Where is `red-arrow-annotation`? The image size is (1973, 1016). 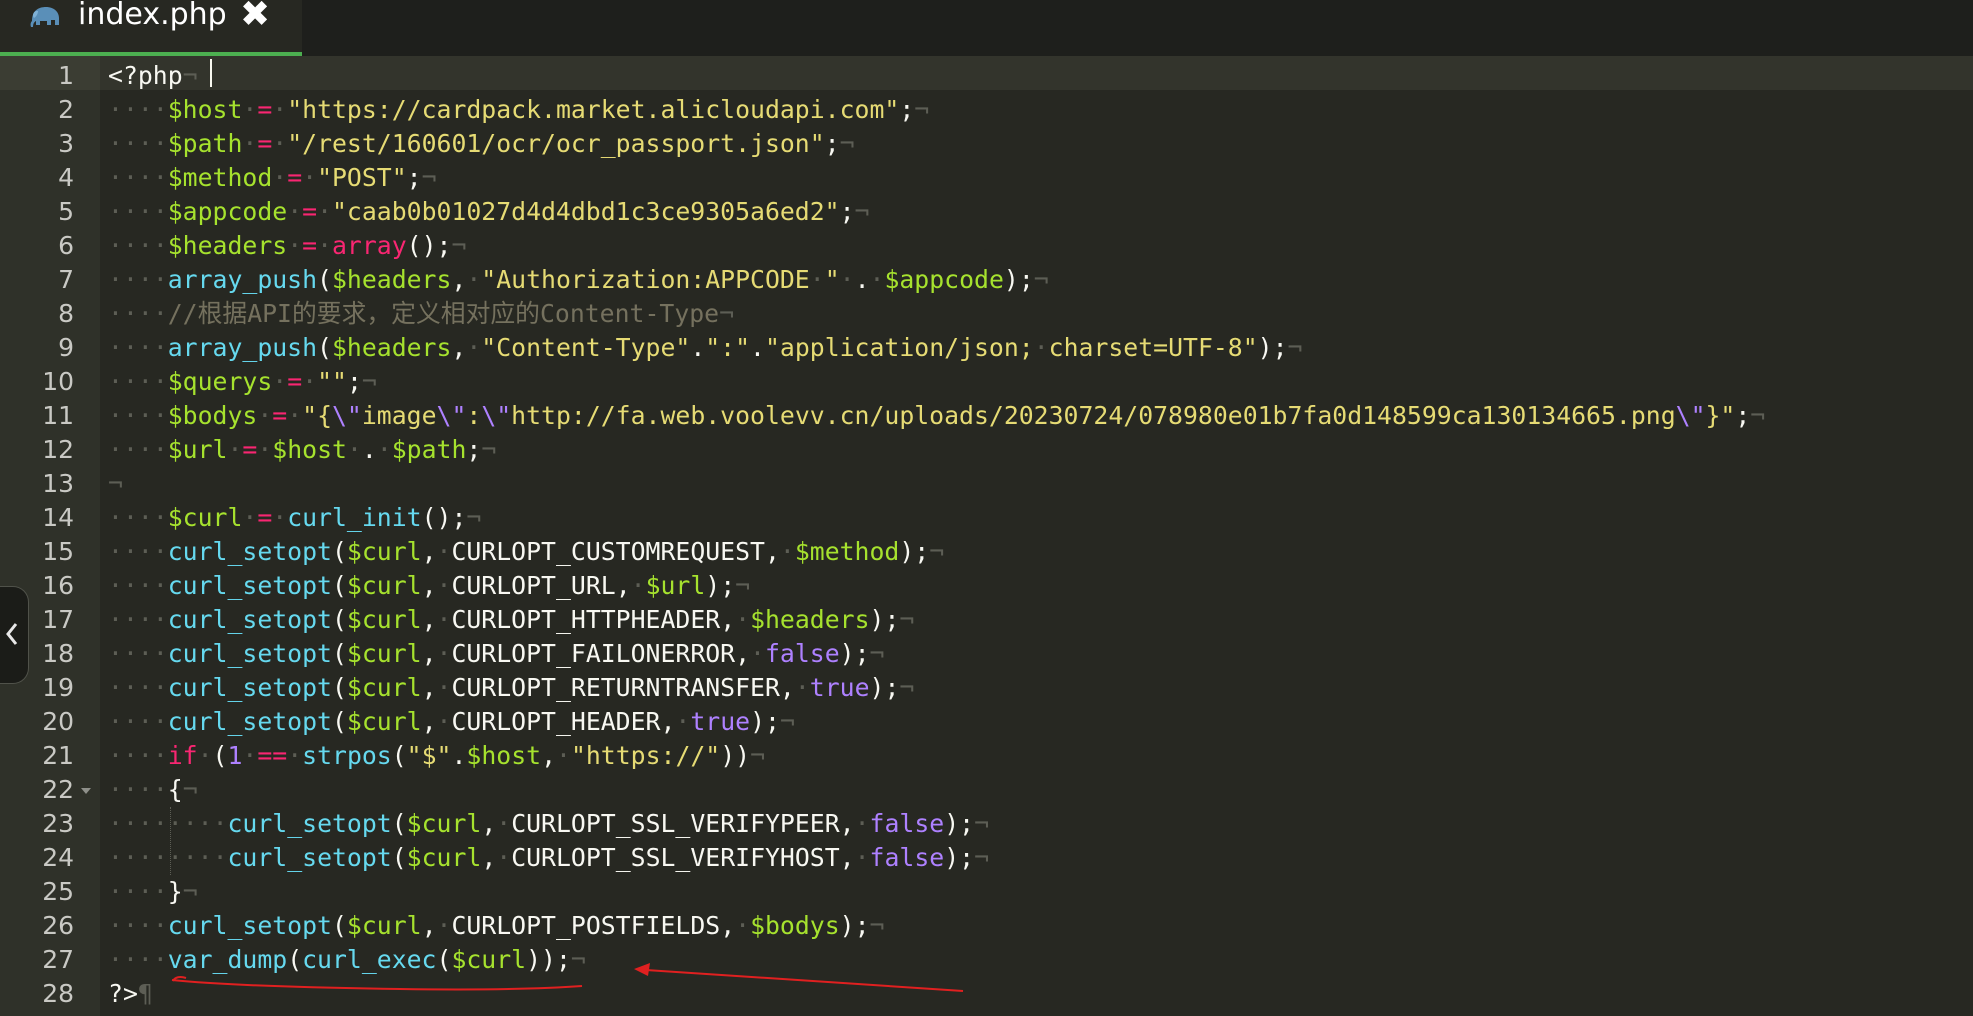 red-arrow-annotation is located at coordinates (804, 980).